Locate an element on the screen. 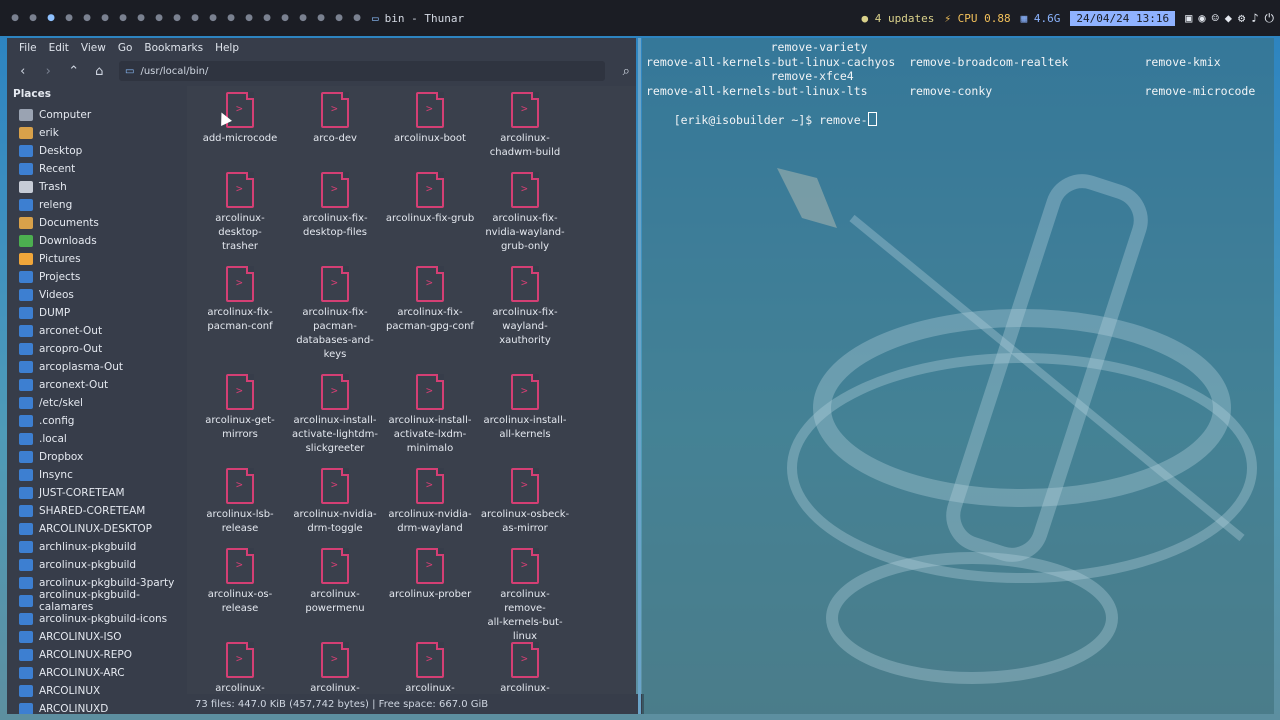 The width and height of the screenshot is (1280, 720). sidebar-item: archlinux-pkgbuild is located at coordinates (96, 547).